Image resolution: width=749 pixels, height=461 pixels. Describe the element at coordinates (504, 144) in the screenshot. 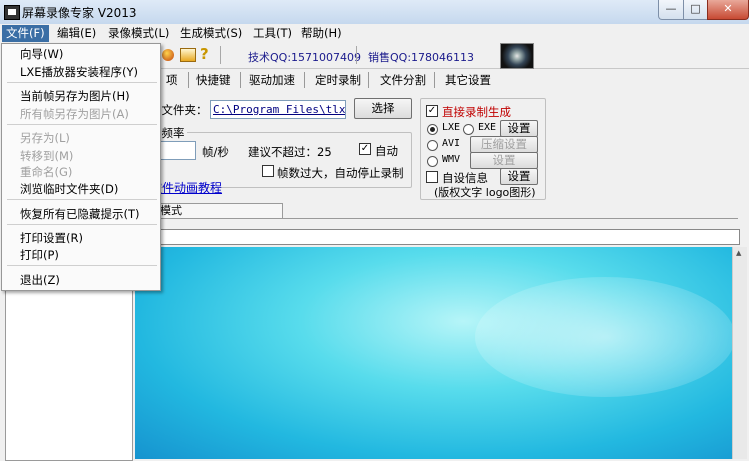

I see `compress-settings-button: 压缩设置` at that location.